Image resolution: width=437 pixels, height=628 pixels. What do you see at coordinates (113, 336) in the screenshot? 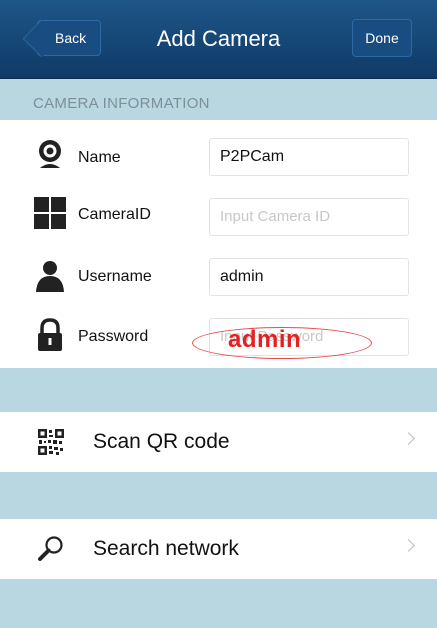
I see `password-label: Password` at bounding box center [113, 336].